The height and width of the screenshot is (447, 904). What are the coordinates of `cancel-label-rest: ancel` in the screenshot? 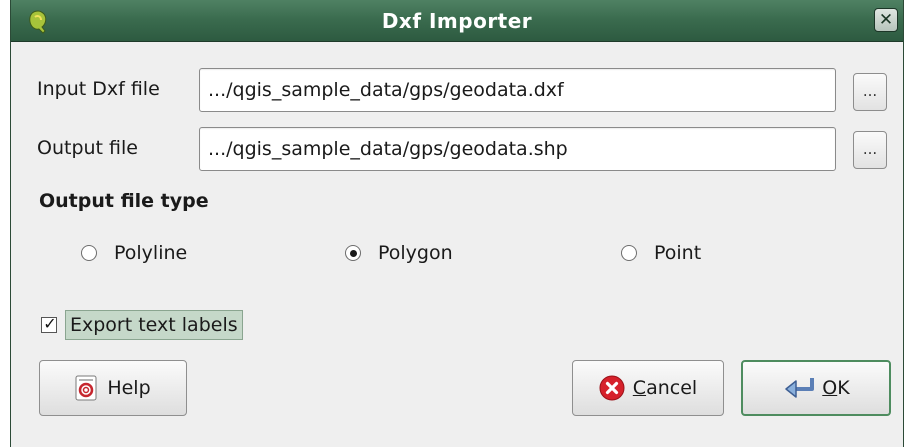 It's located at (672, 388).